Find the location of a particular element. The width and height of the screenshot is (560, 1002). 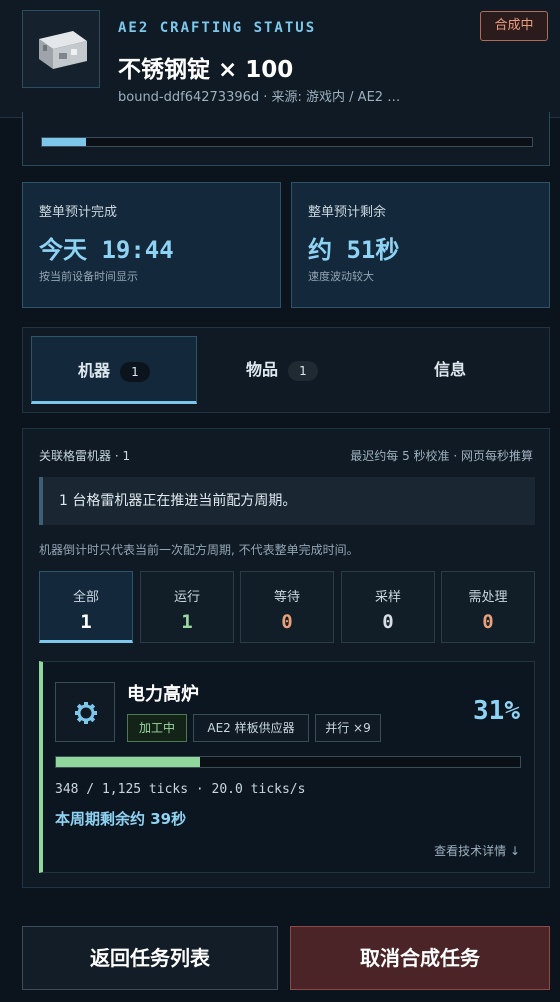

filter-needs-attention: 需处理 0 is located at coordinates (488, 607).